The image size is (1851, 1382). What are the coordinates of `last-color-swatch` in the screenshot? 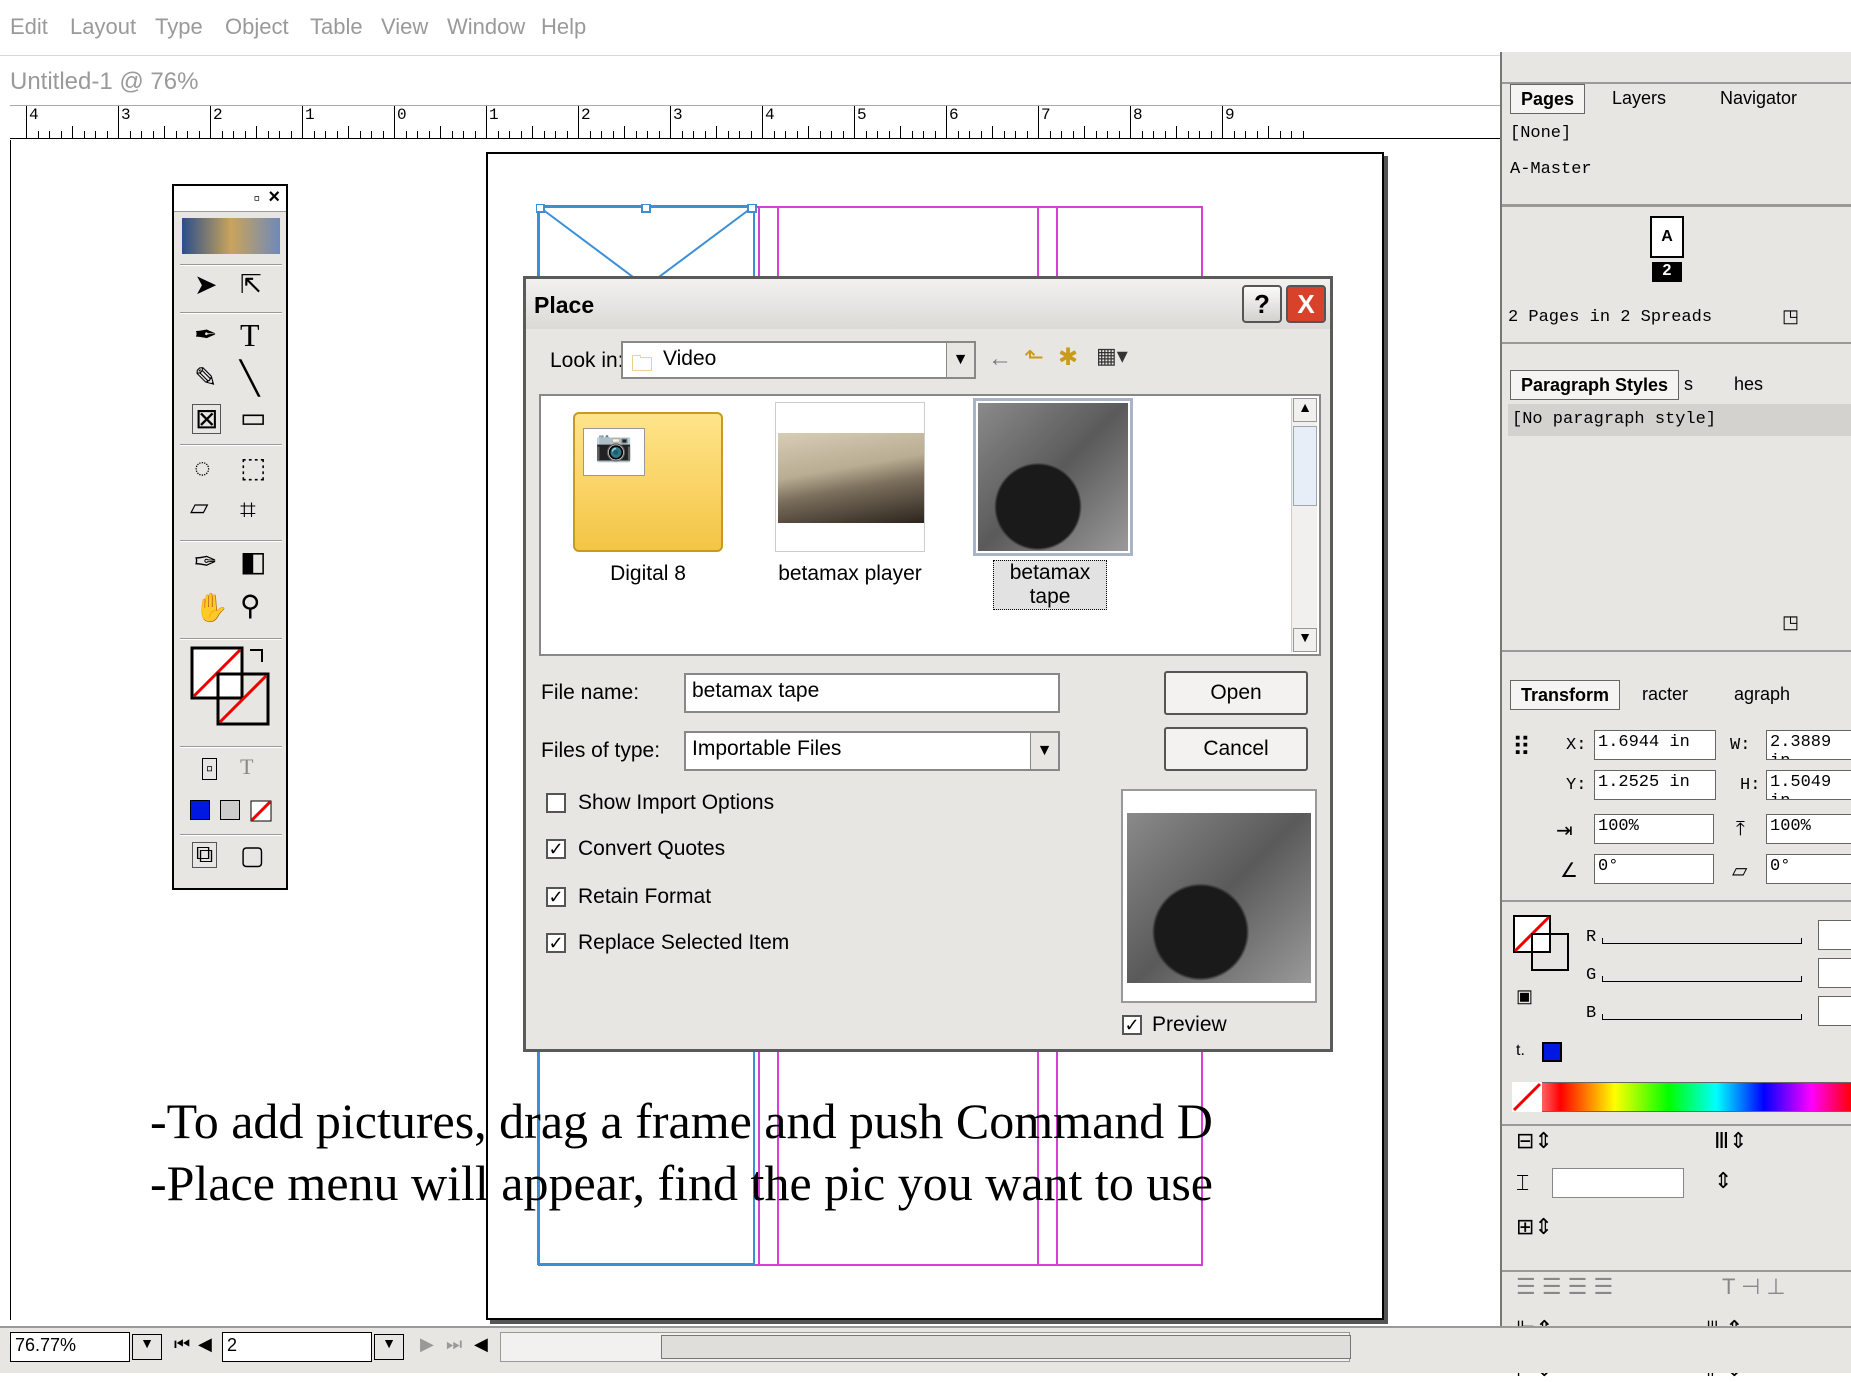 It's located at (1552, 1052).